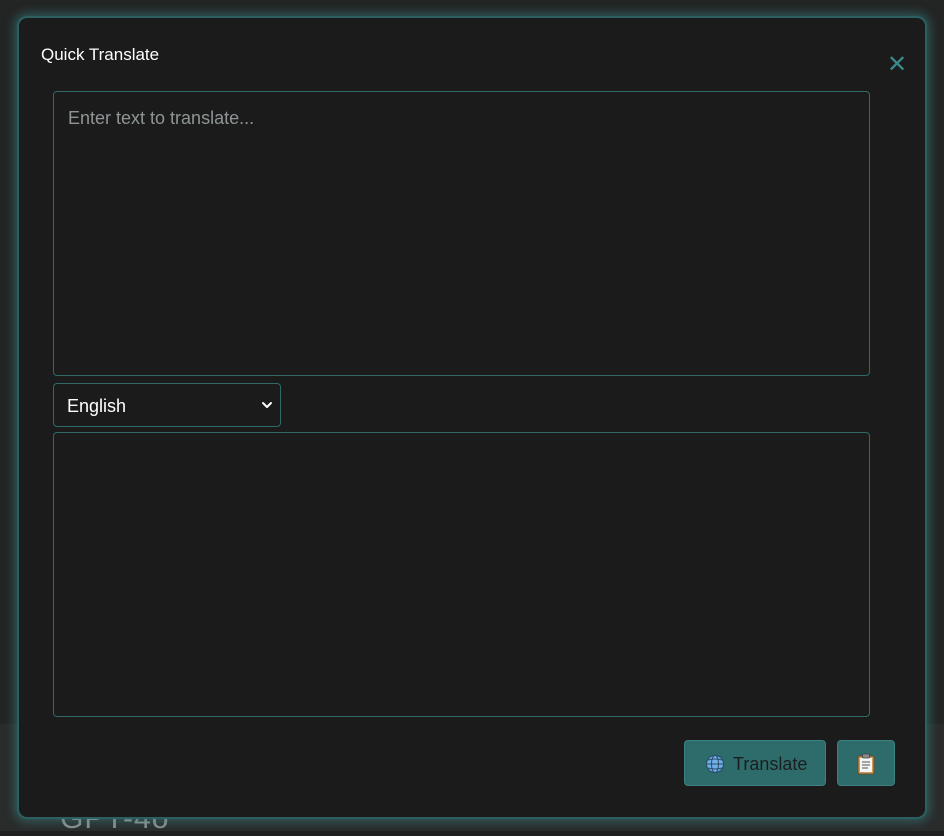 Image resolution: width=944 pixels, height=836 pixels. Describe the element at coordinates (97, 406) in the screenshot. I see `selected-language: English` at that location.